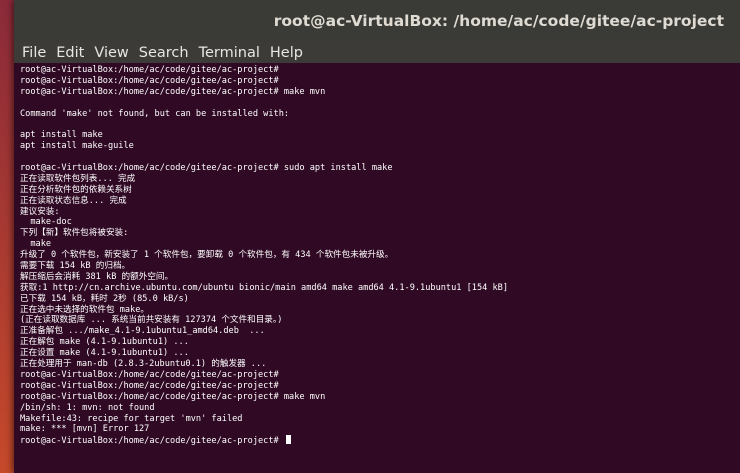 The image size is (740, 473). What do you see at coordinates (61, 135) in the screenshot?
I see `terminal-line: apt install make` at bounding box center [61, 135].